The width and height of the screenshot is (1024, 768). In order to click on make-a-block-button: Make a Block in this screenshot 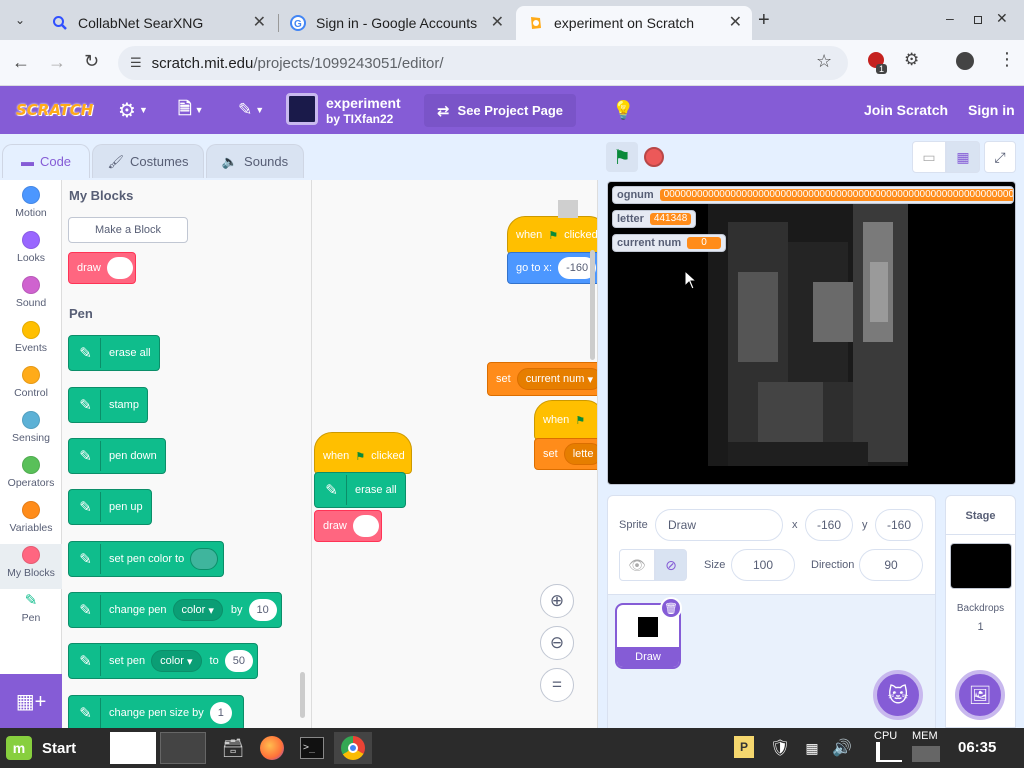, I will do `click(128, 230)`.